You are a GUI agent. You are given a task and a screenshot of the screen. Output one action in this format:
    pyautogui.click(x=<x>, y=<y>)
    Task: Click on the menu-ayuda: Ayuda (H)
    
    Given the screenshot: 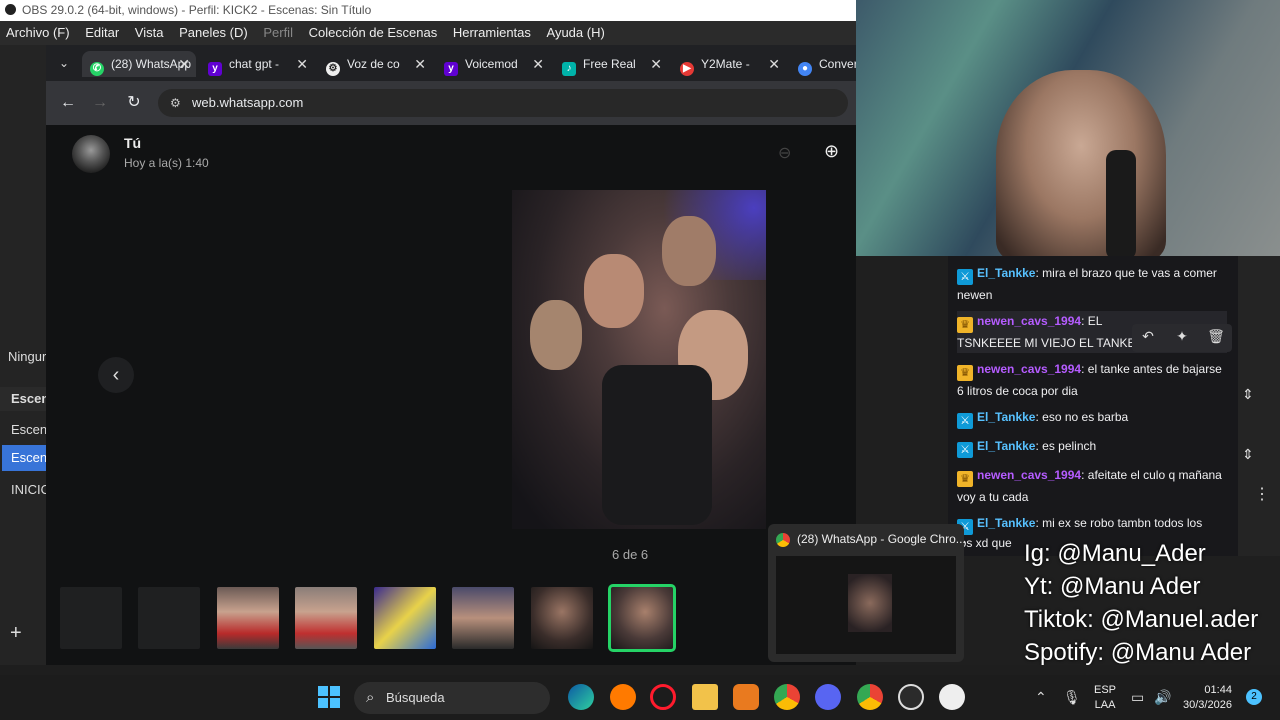 What is the action you would take?
    pyautogui.click(x=576, y=33)
    